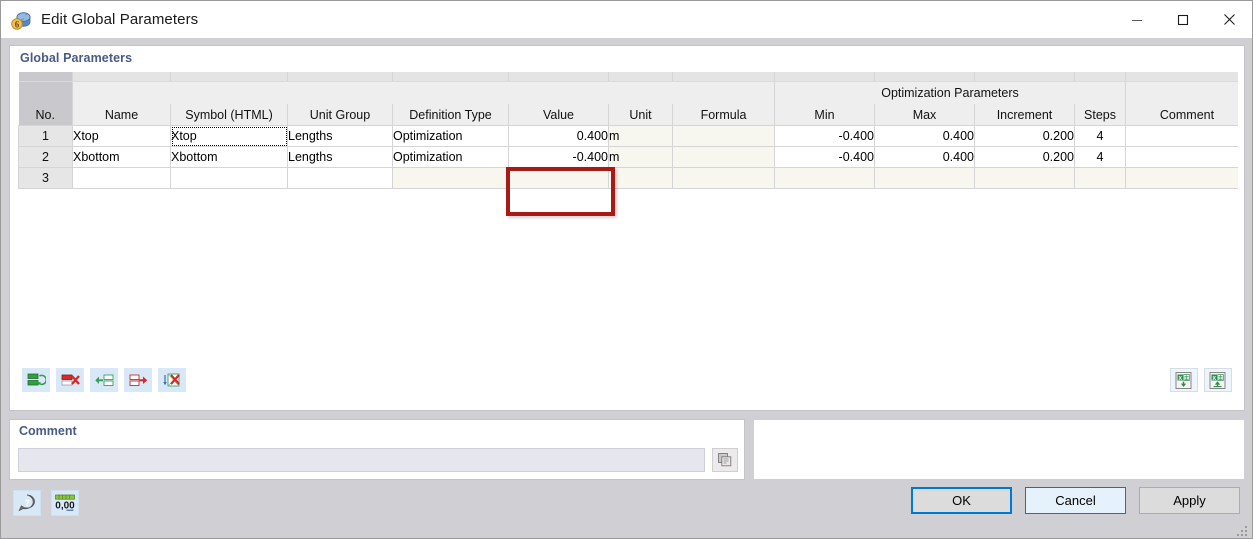 This screenshot has height=539, width=1253. I want to click on cell-value: -0.400, so click(558, 157).